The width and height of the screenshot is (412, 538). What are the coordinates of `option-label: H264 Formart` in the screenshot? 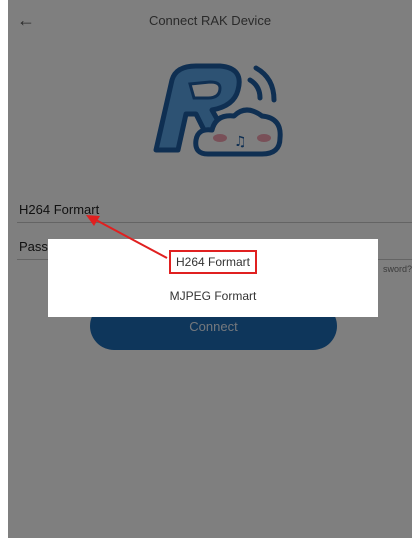 It's located at (213, 262).